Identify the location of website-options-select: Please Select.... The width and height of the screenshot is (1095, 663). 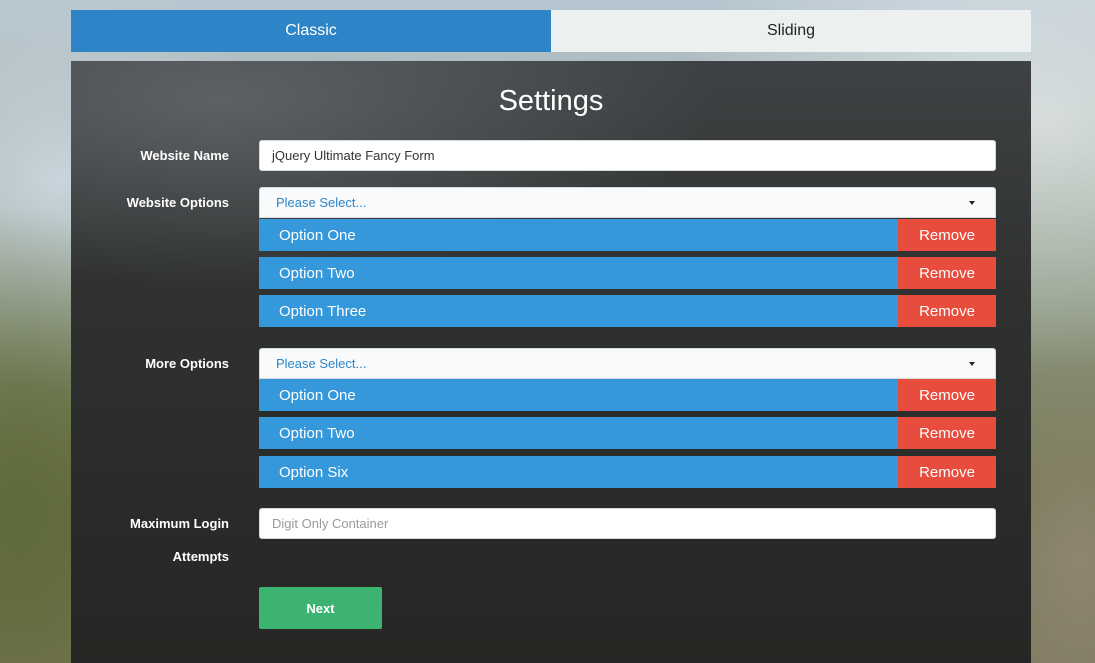
(627, 202).